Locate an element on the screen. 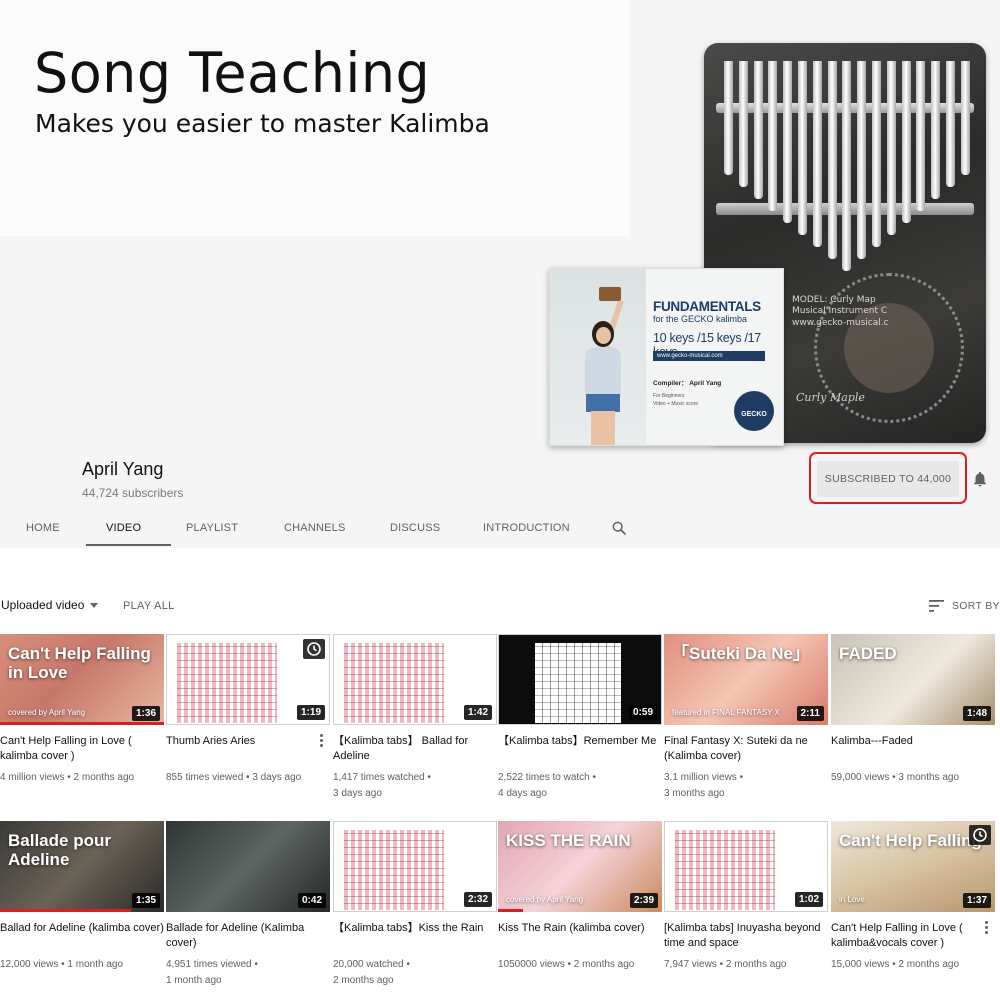  video-title: 【Kalimba tabs】 Ballad for Adeline is located at coordinates (415, 749).